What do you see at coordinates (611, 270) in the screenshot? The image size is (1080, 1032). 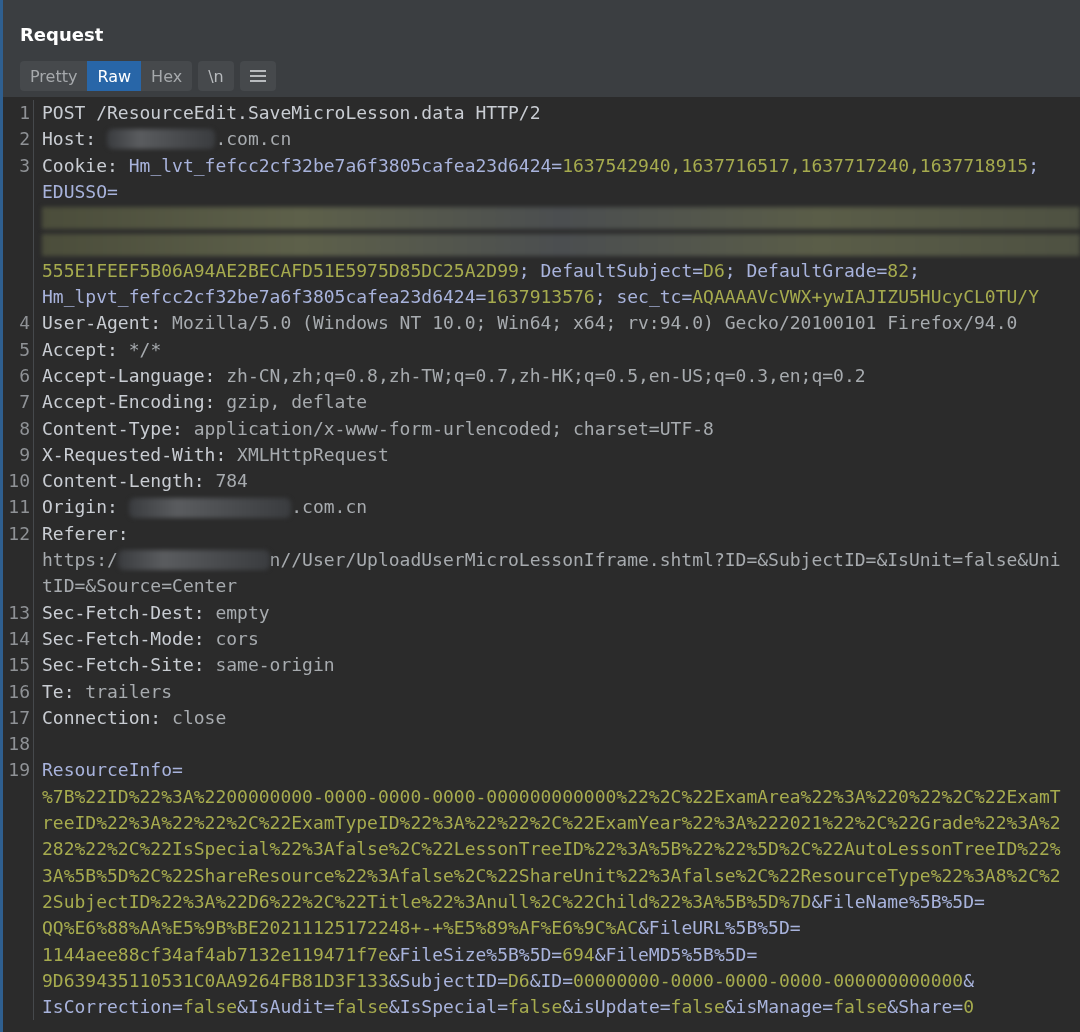 I see `param-name: ; DefaultSubject=` at bounding box center [611, 270].